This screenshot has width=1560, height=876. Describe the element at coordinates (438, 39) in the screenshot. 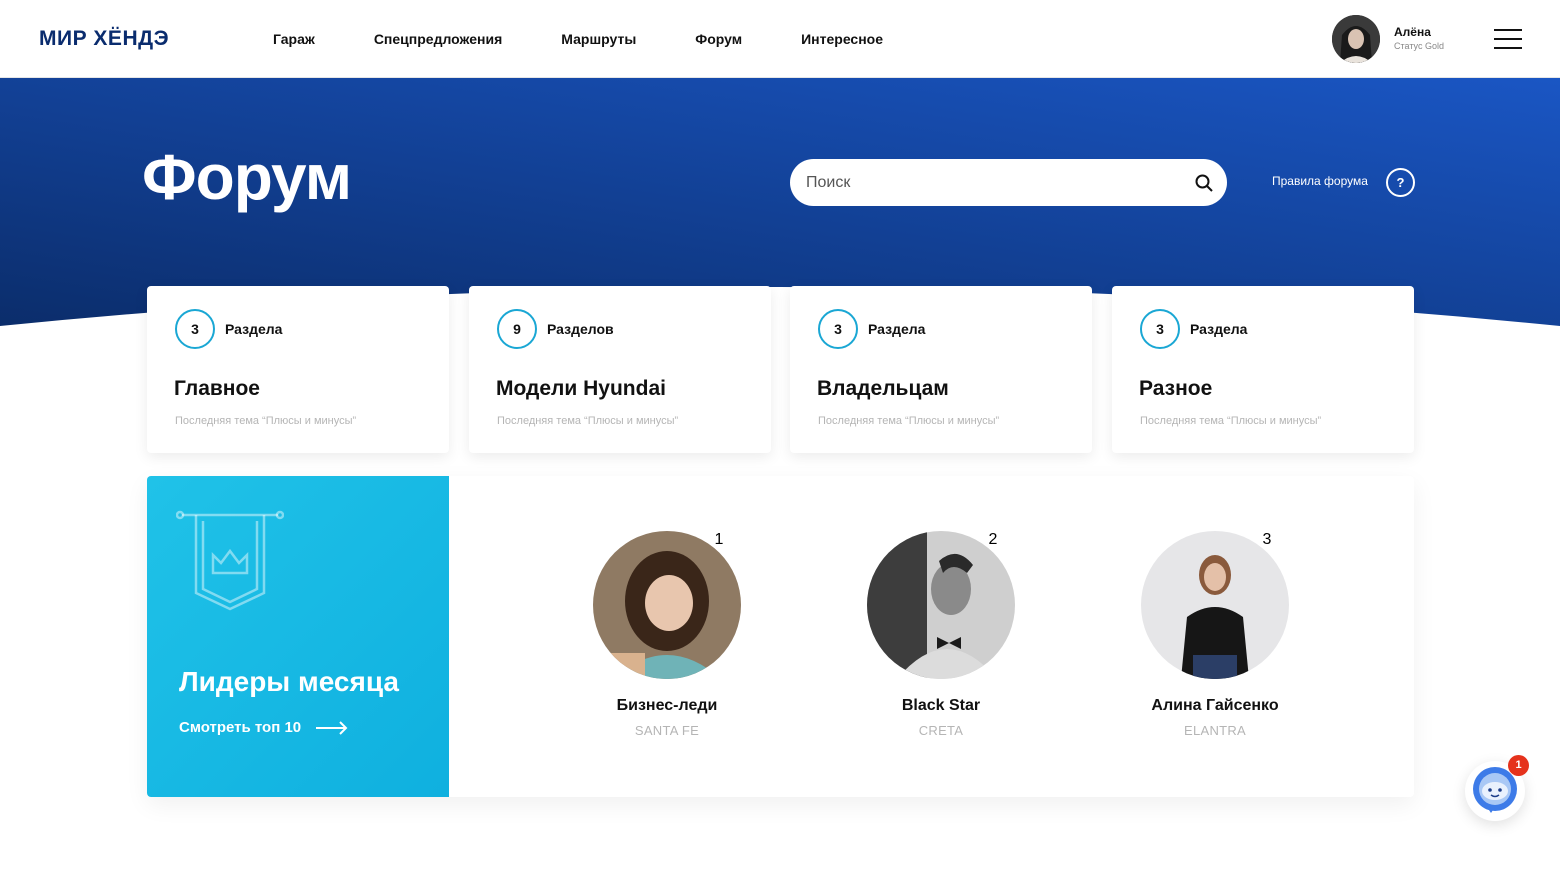

I see `nav-item-offers: Спецпредложения` at that location.